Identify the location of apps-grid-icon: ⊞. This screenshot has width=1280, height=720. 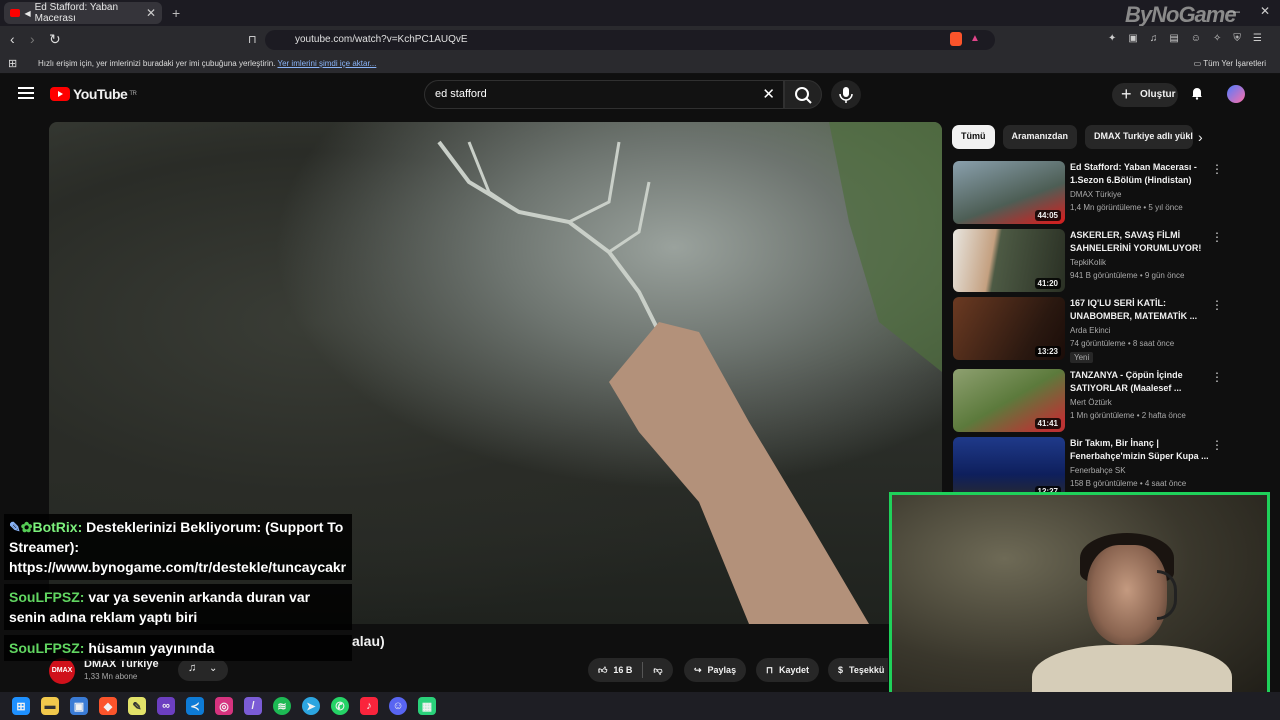
(12, 63).